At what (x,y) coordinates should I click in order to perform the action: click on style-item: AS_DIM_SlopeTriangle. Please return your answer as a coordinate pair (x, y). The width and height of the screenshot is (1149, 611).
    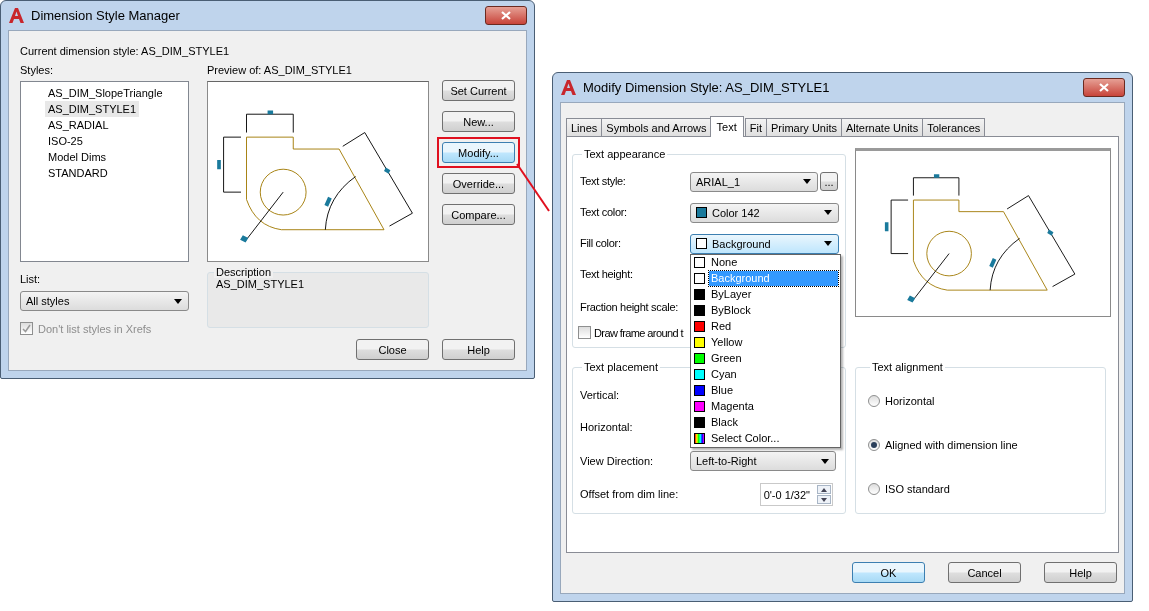
    Looking at the image, I should click on (105, 93).